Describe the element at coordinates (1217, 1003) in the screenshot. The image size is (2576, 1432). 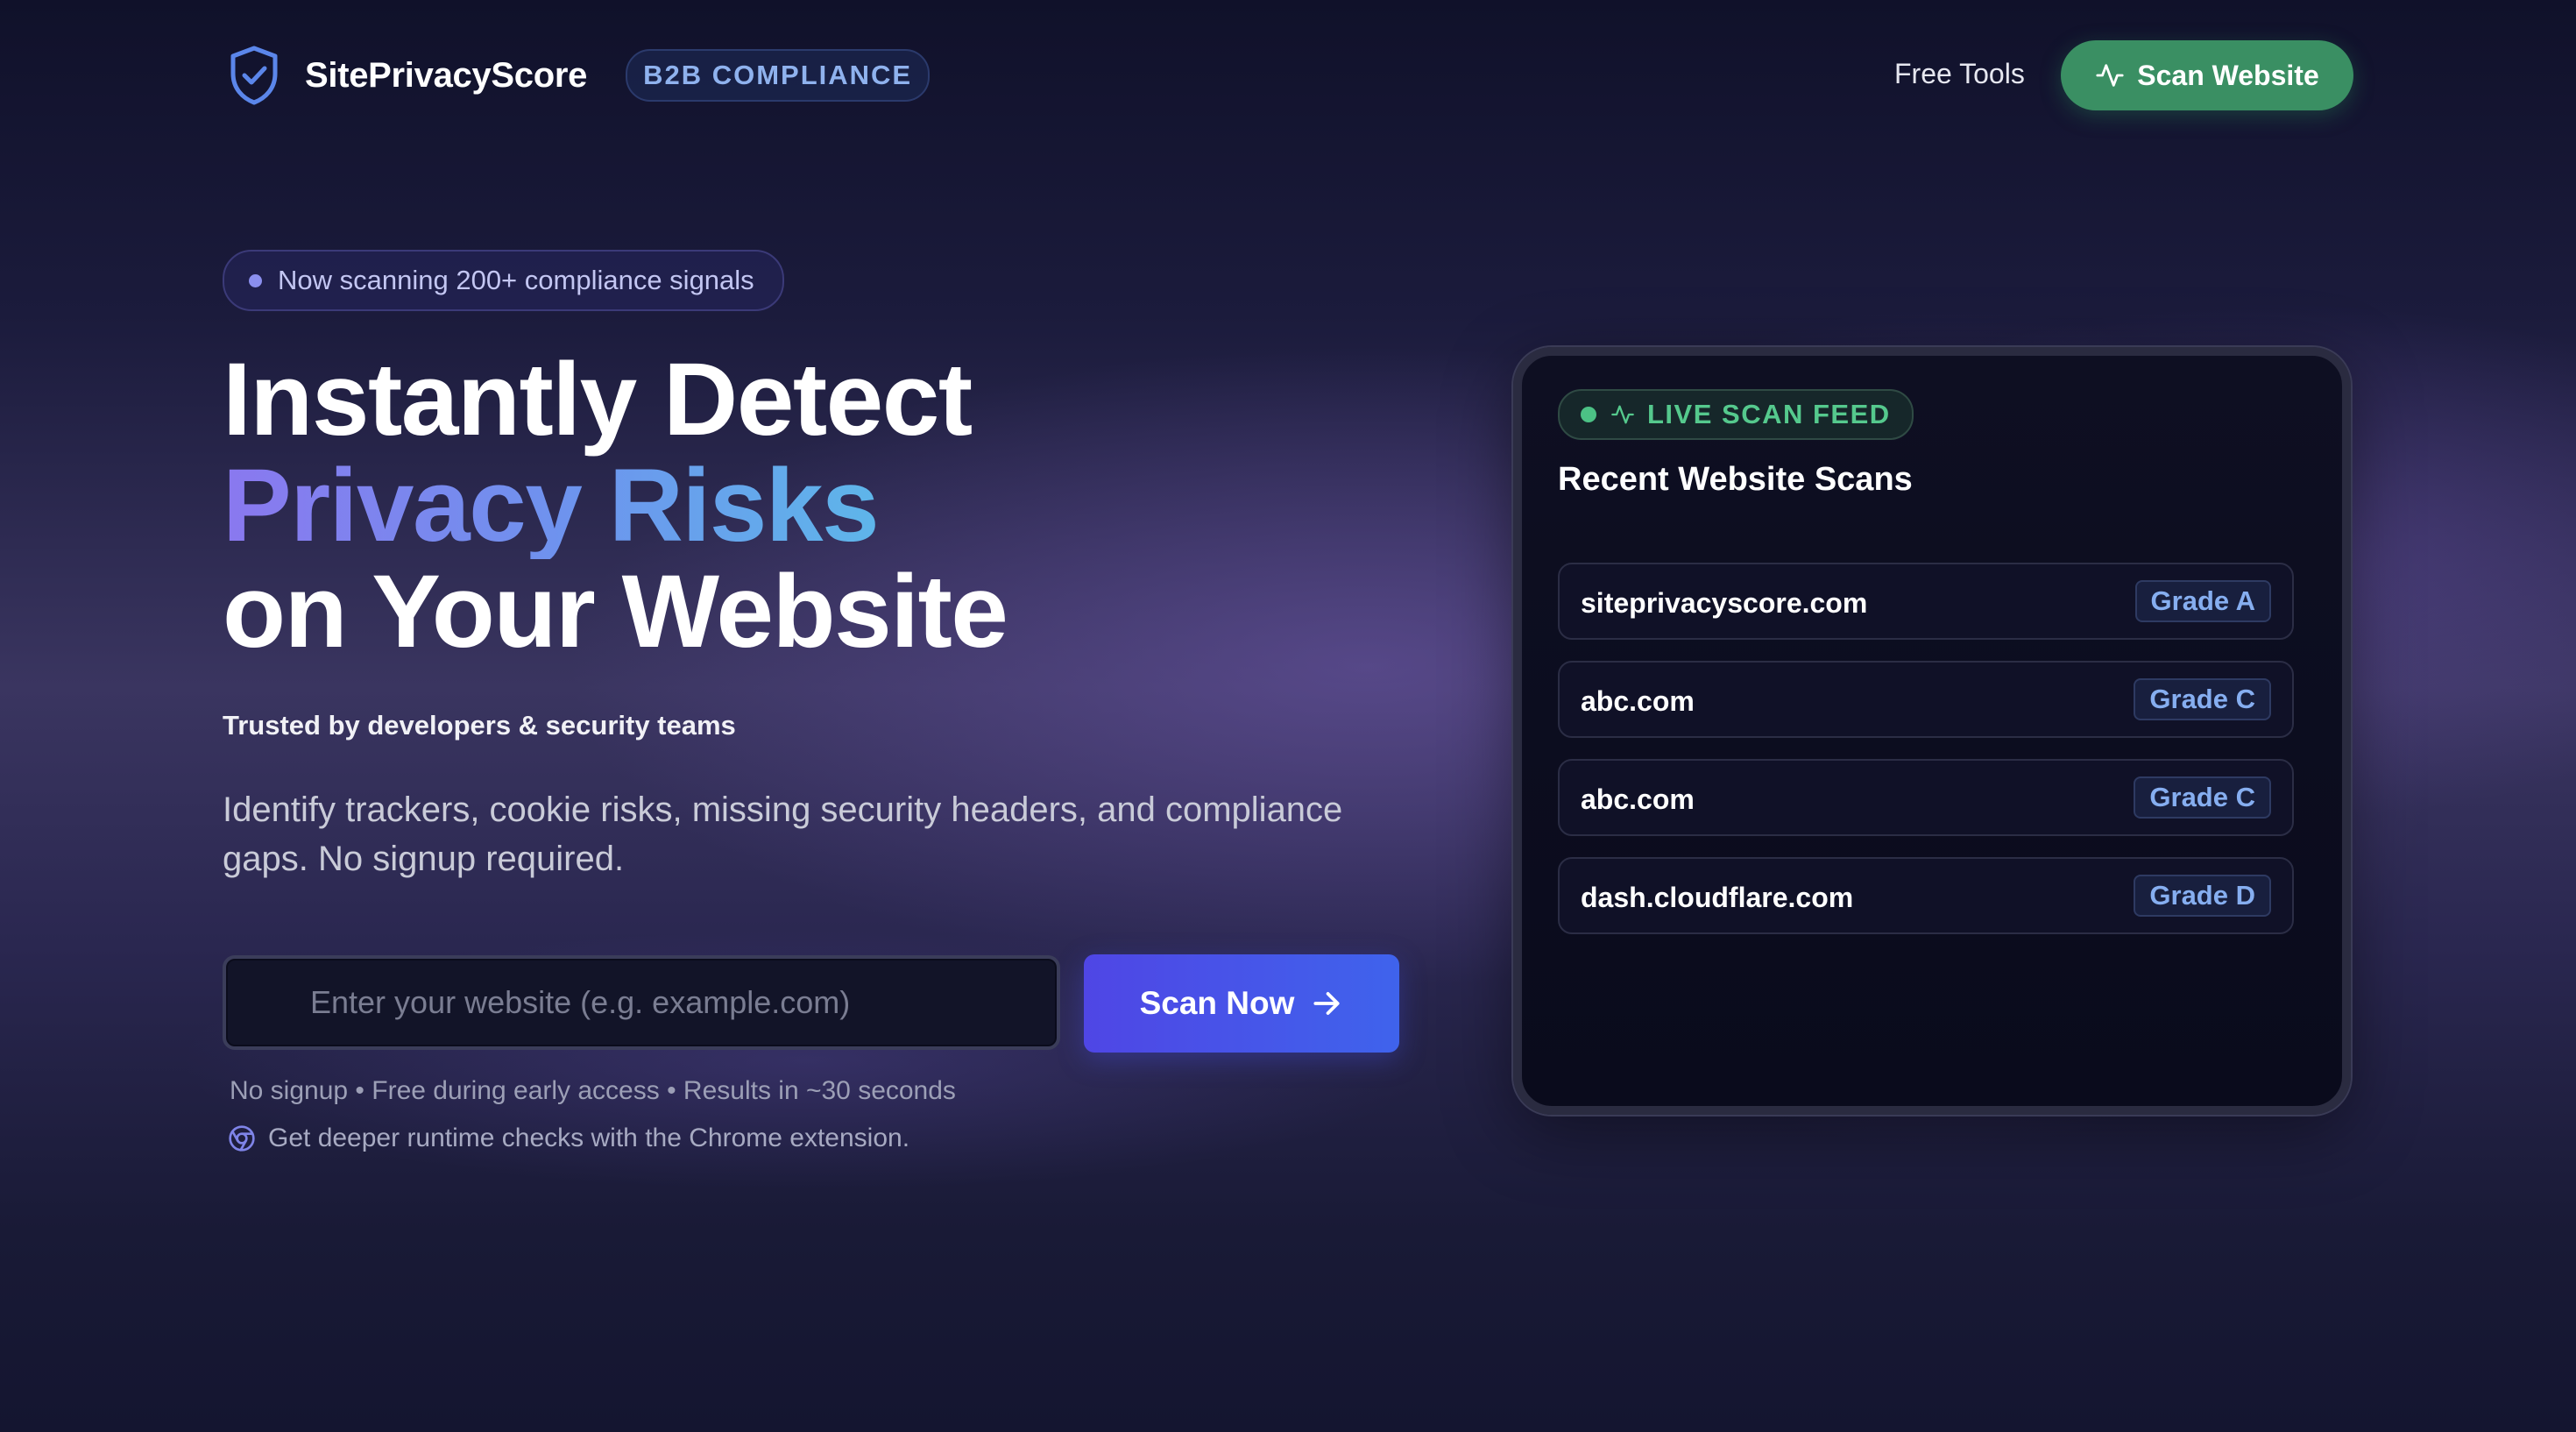
I see `scan-now-label: Scan Now` at that location.